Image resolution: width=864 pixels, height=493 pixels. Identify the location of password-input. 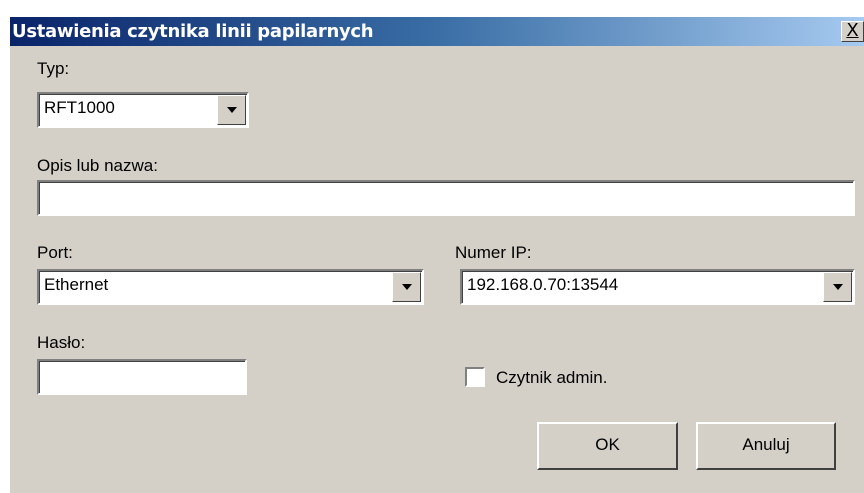
(142, 377).